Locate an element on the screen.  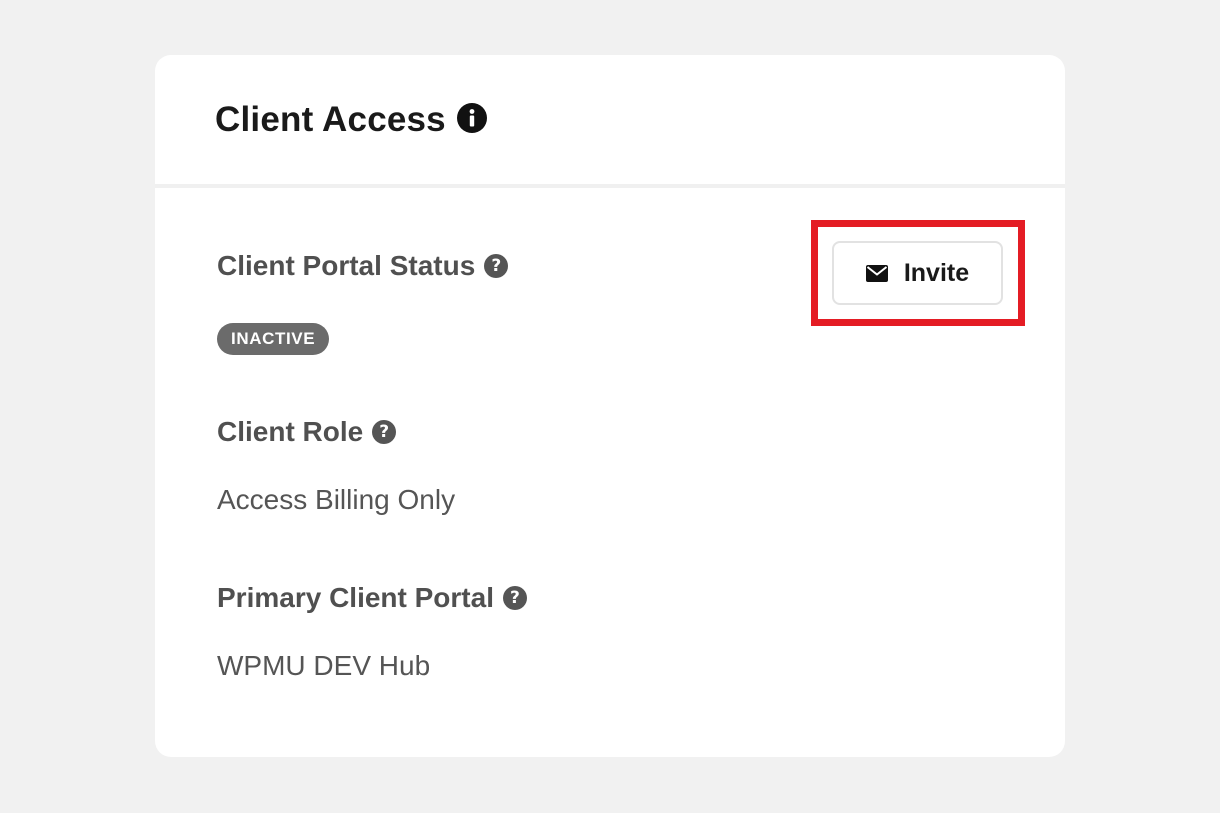
invite-label: Invite is located at coordinates (936, 272).